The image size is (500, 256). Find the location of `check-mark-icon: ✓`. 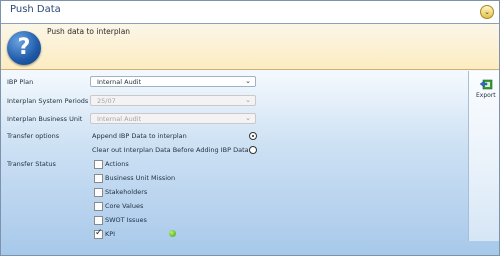

check-mark-icon: ✓ is located at coordinates (99, 233).